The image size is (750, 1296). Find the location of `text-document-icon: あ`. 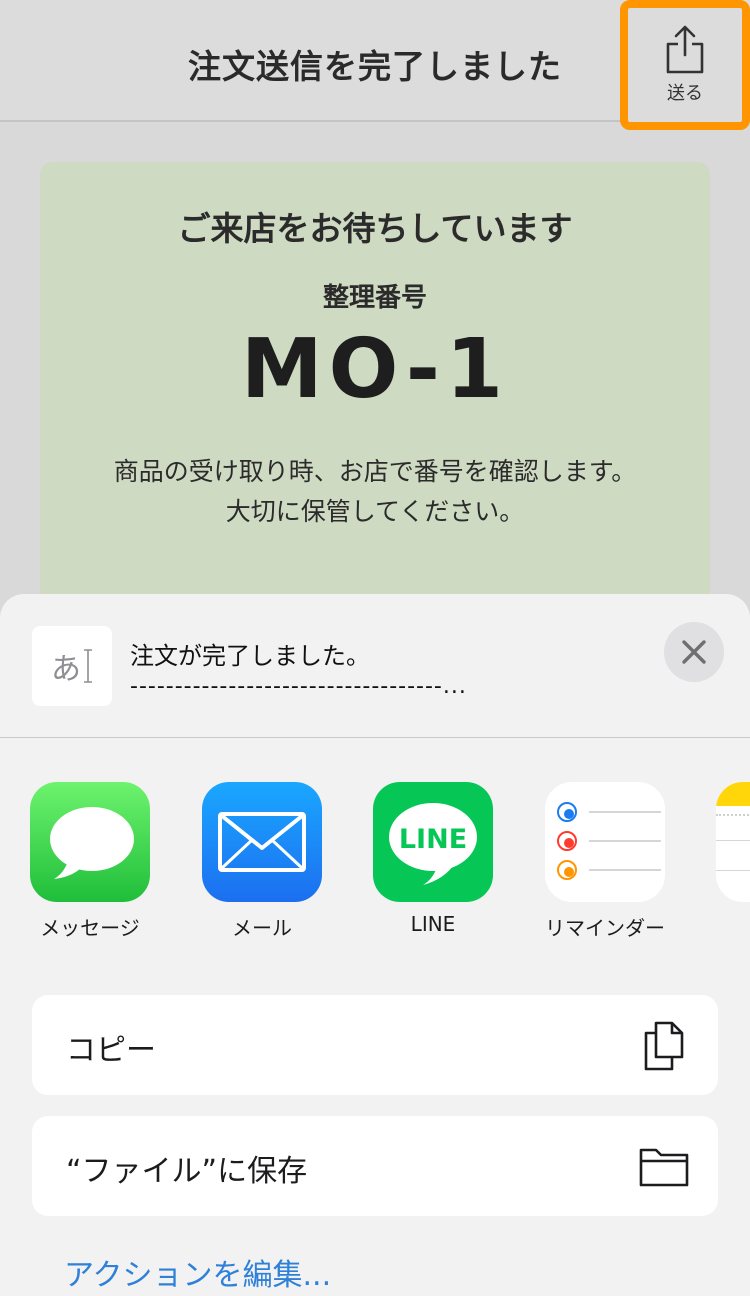

text-document-icon: あ is located at coordinates (72, 666).